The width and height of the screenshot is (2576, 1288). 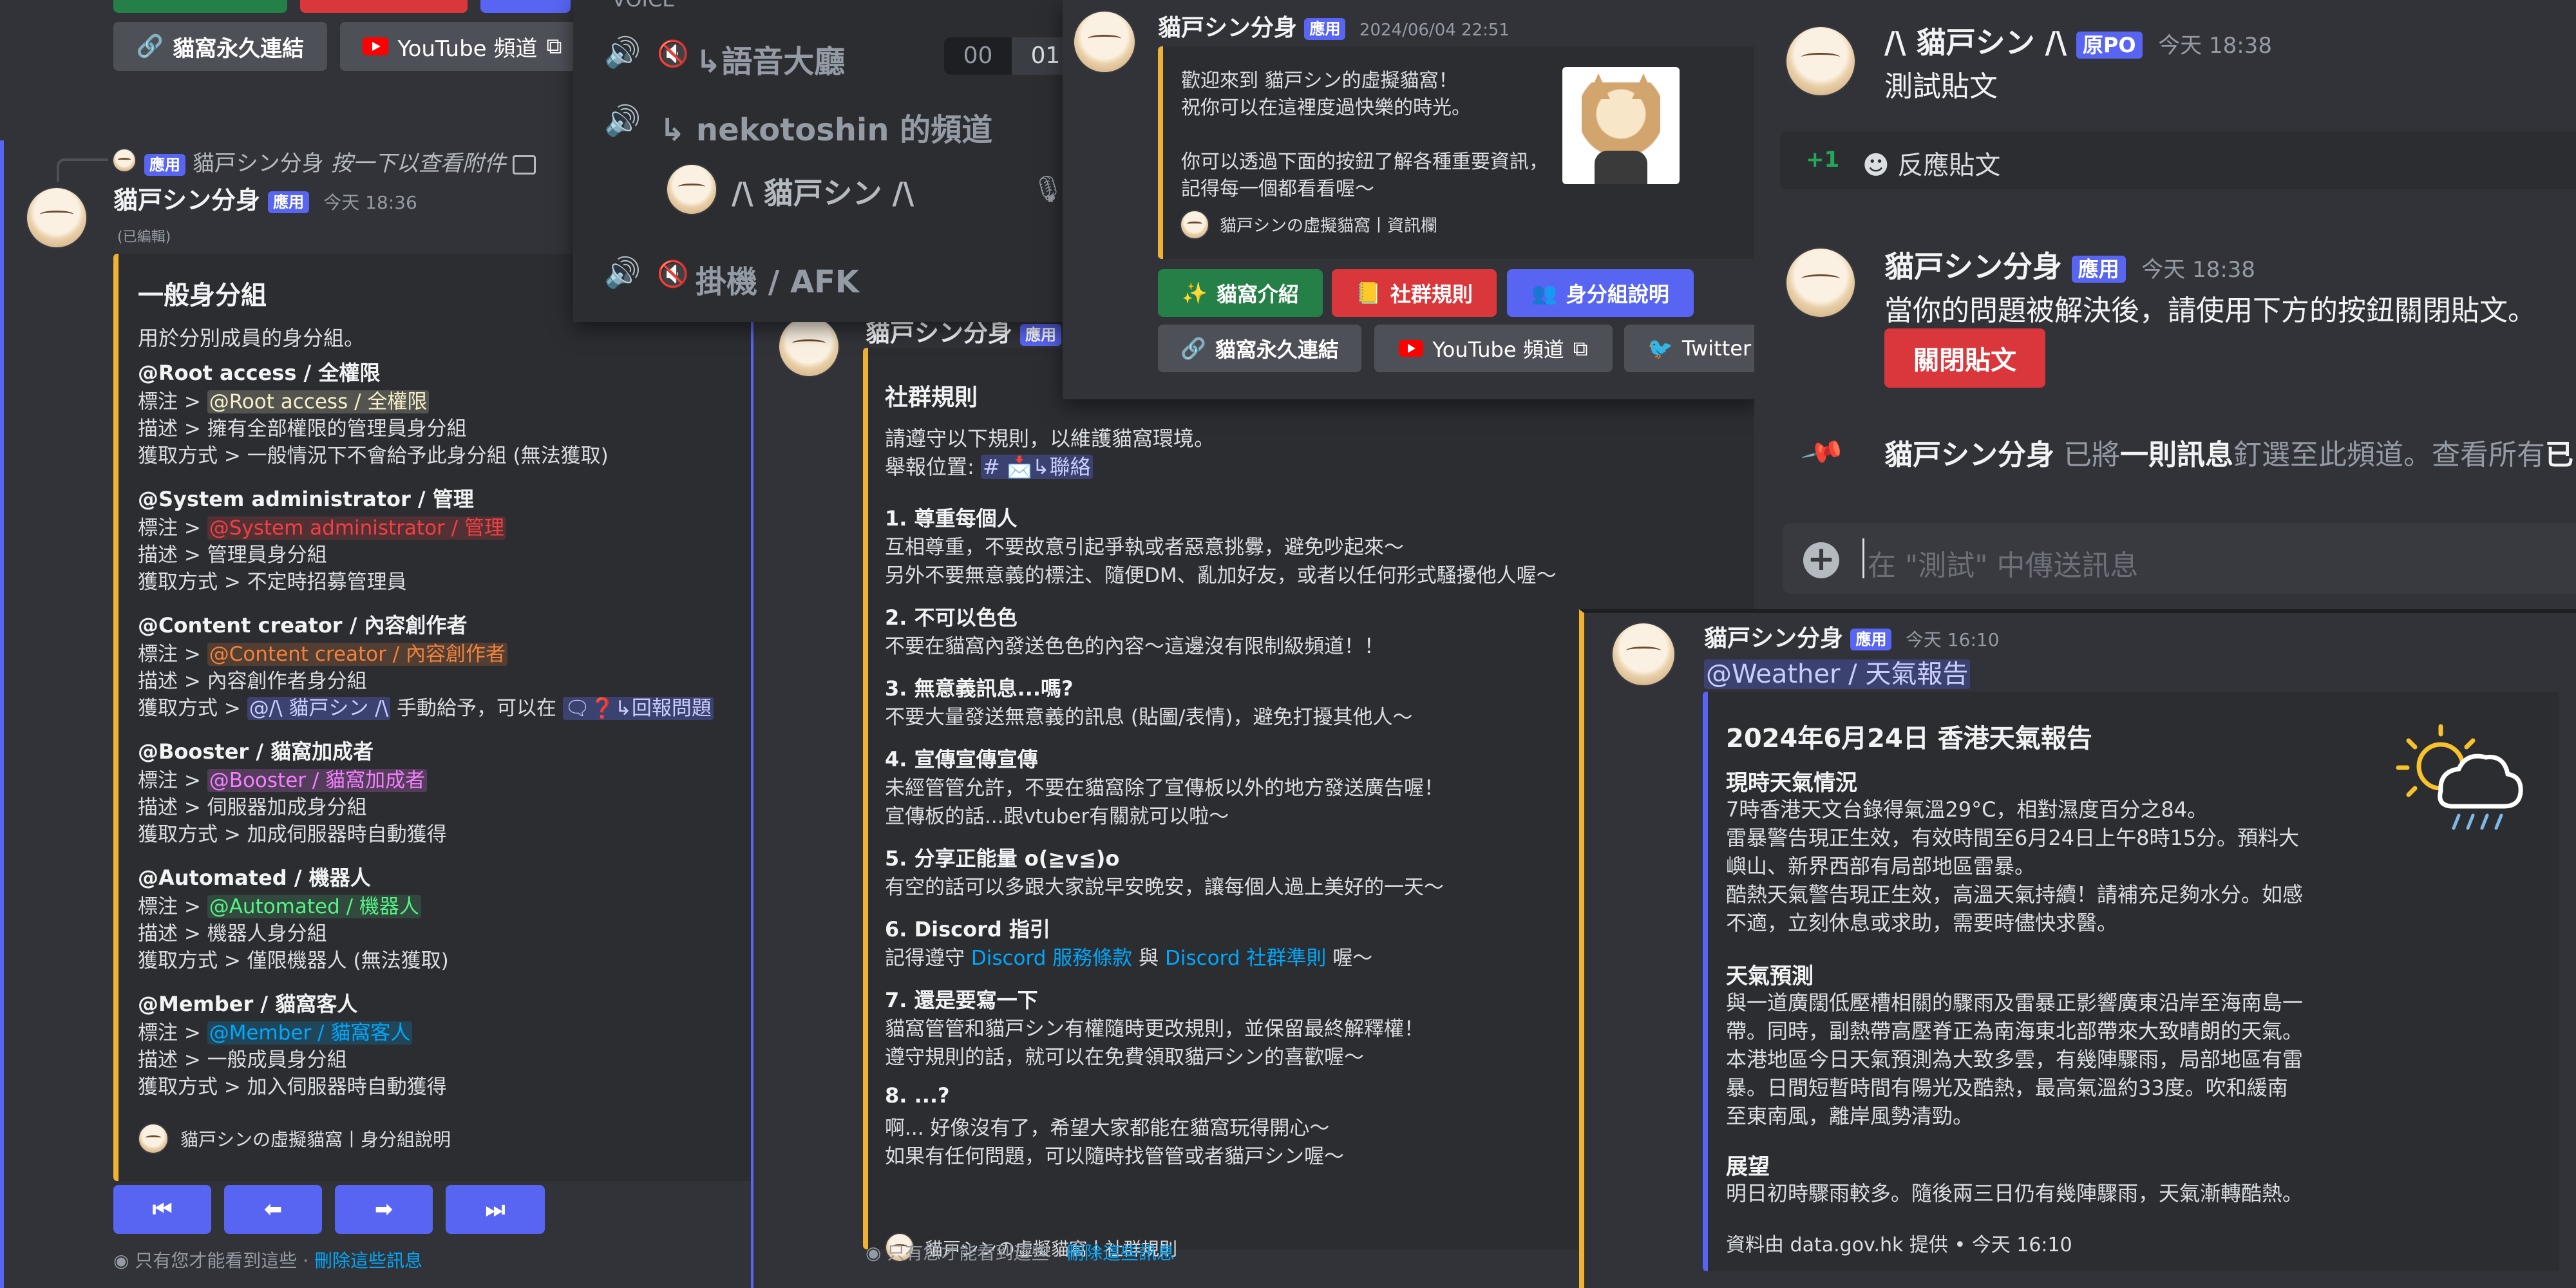 I want to click on role-mention-line: 標注 > @Automated / 機器人, so click(x=279, y=905).